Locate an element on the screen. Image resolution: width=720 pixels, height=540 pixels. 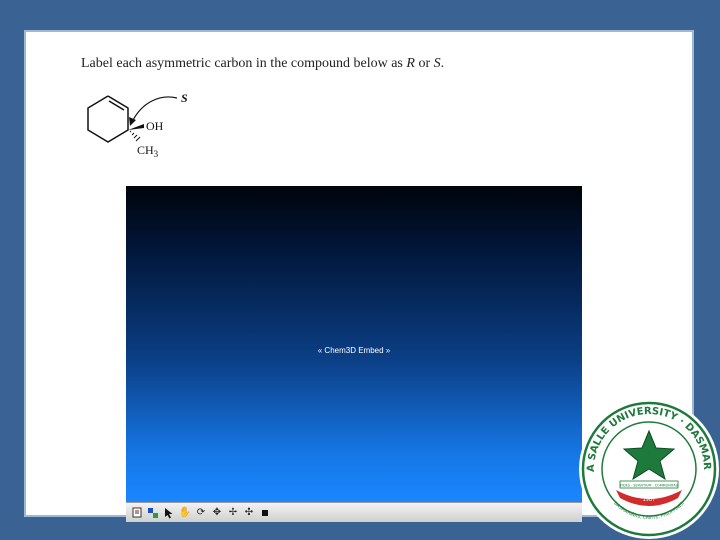
move-icon: ✣ is located at coordinates (249, 513).